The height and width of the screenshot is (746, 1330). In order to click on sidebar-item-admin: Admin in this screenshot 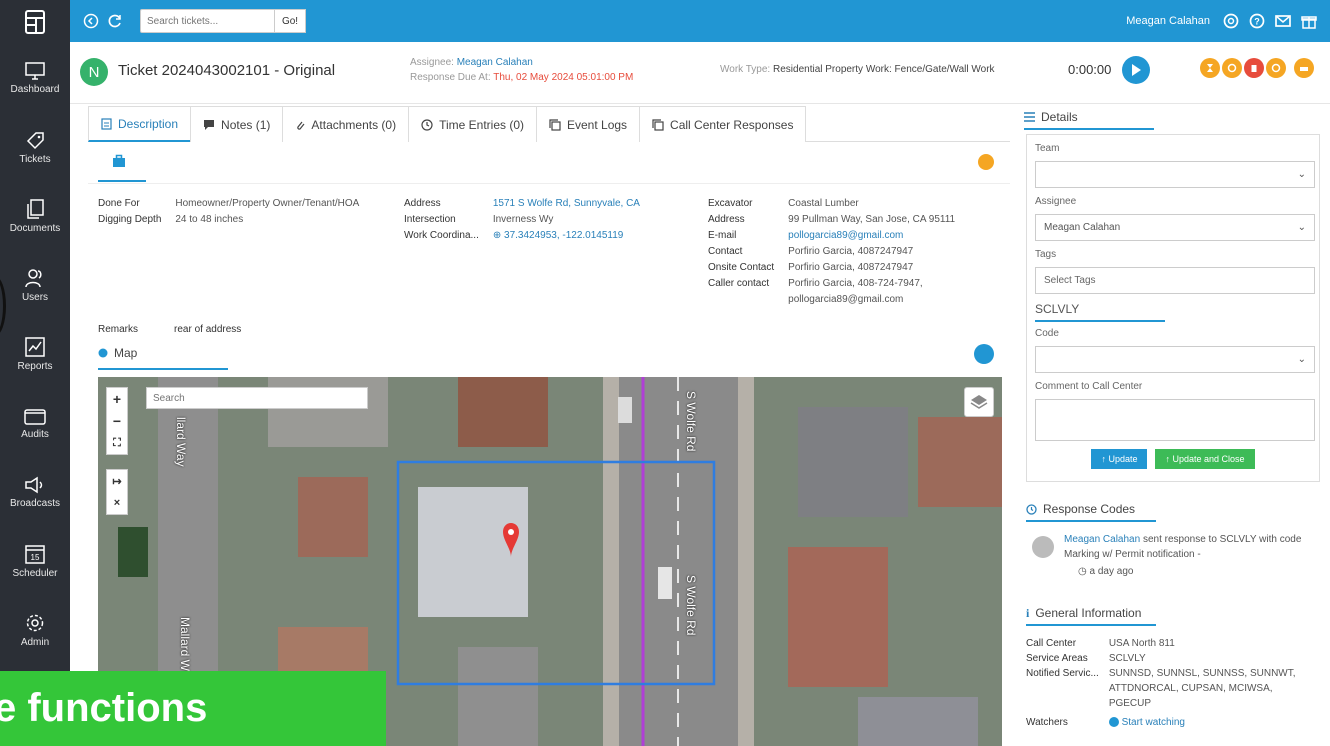, I will do `click(35, 630)`.